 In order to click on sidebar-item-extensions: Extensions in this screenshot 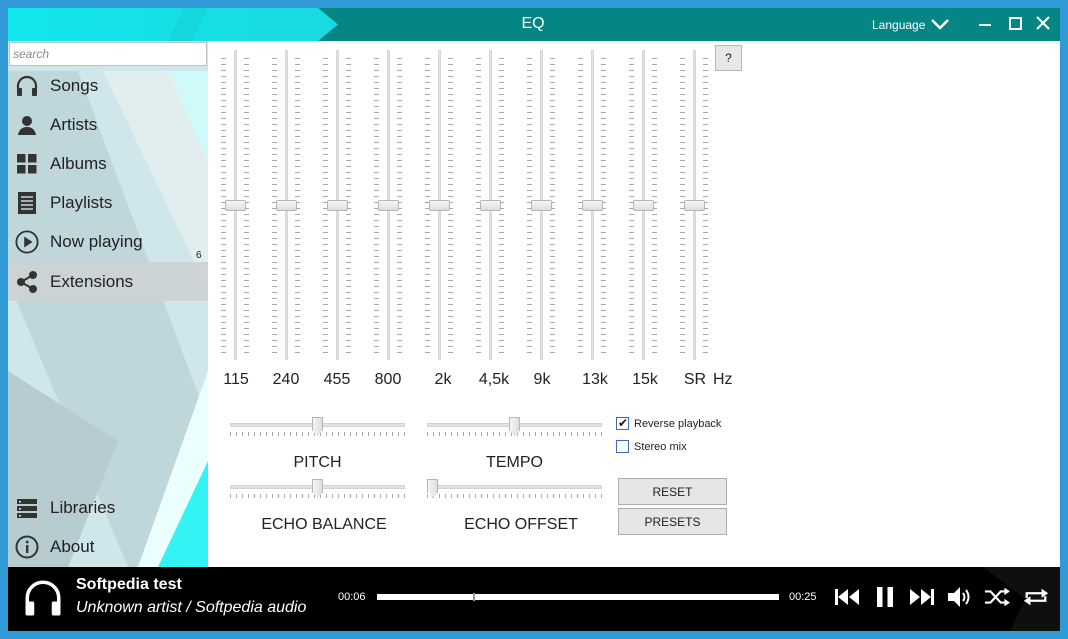, I will do `click(108, 281)`.